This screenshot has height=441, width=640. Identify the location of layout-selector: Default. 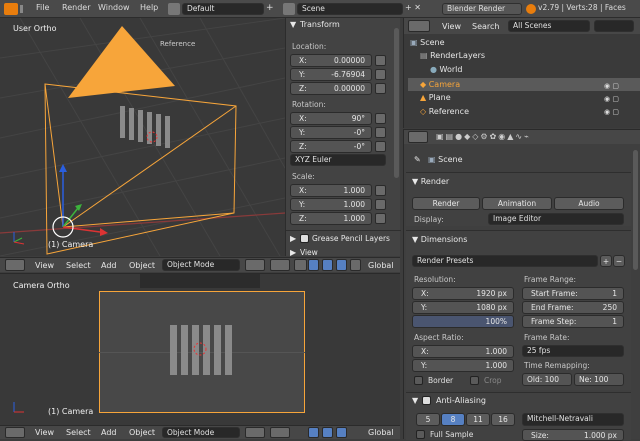
(223, 9).